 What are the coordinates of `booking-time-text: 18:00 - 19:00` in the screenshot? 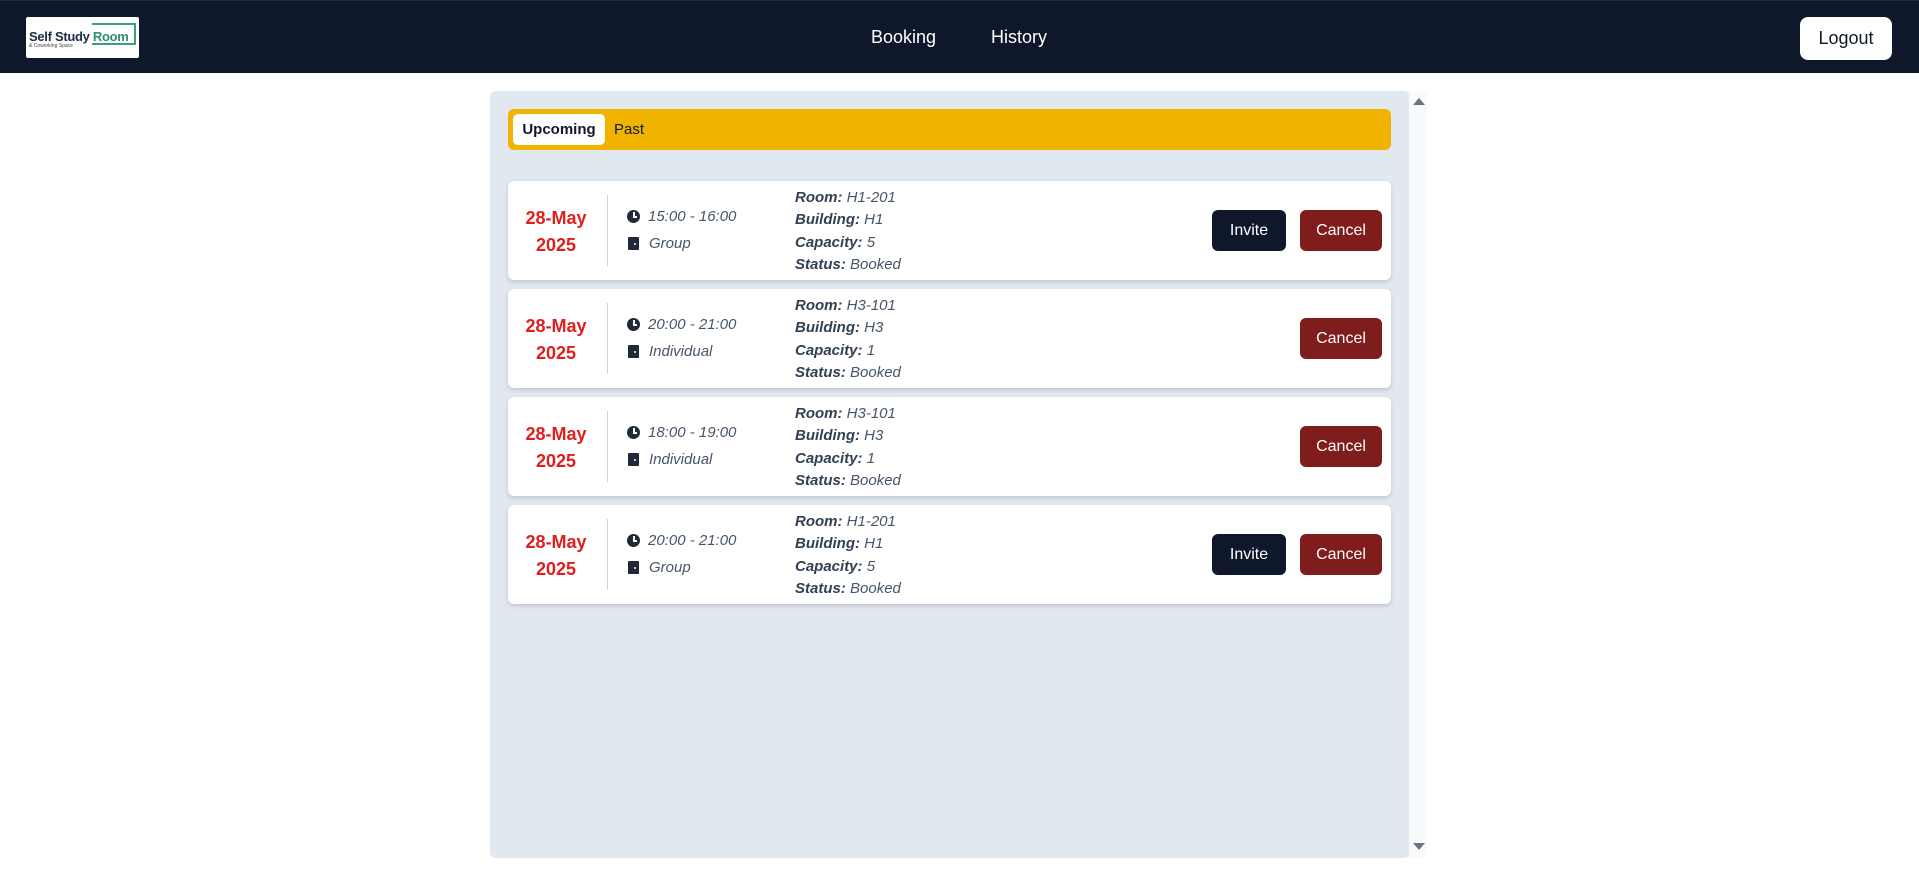 It's located at (692, 432).